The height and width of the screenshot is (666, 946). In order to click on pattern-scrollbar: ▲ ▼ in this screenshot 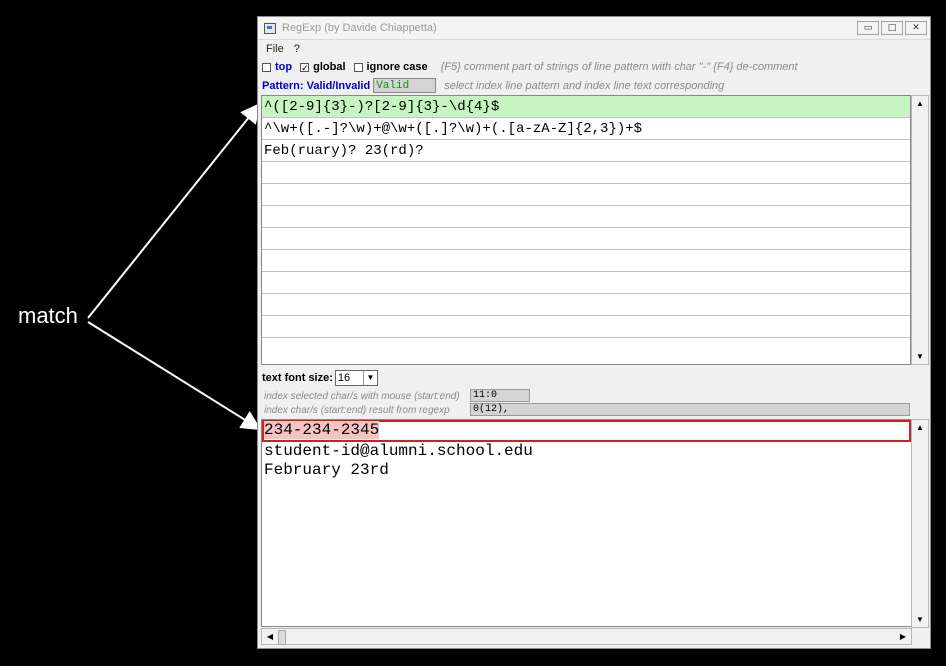, I will do `click(920, 230)`.